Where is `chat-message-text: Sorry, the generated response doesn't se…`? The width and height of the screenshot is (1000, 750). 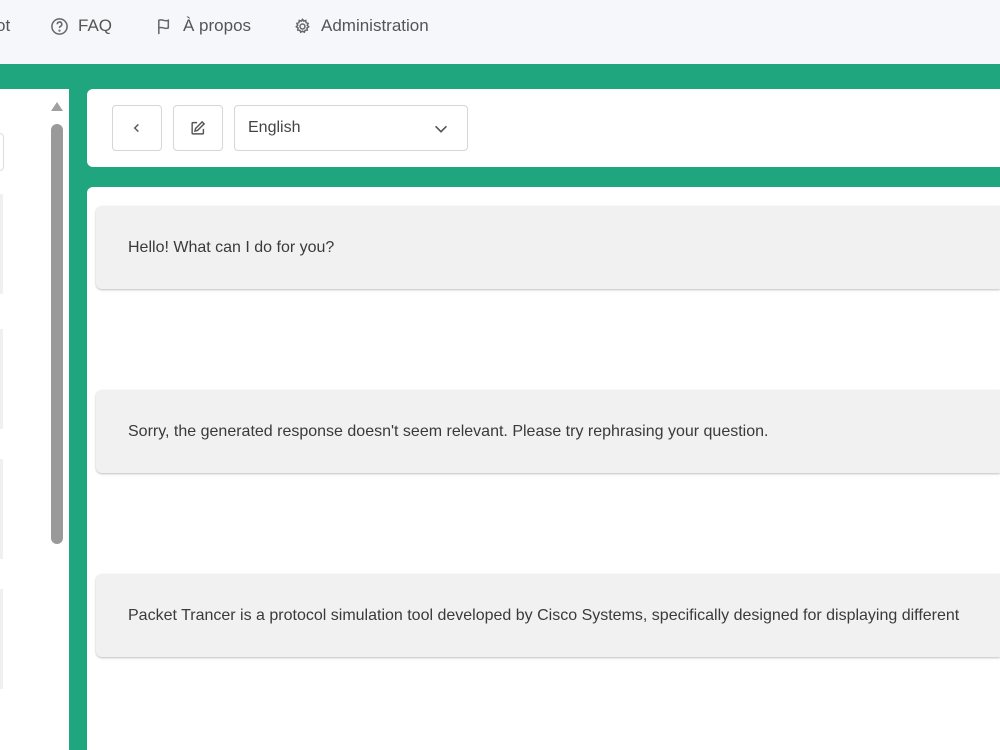 chat-message-text: Sorry, the generated response doesn't se… is located at coordinates (448, 431).